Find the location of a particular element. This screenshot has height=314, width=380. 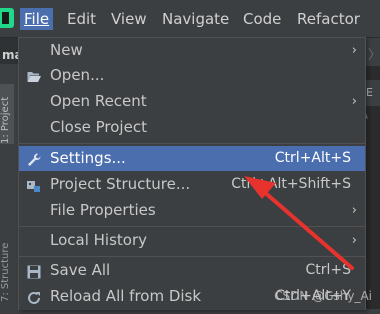

annotation-arrow is located at coordinates (299, 223).